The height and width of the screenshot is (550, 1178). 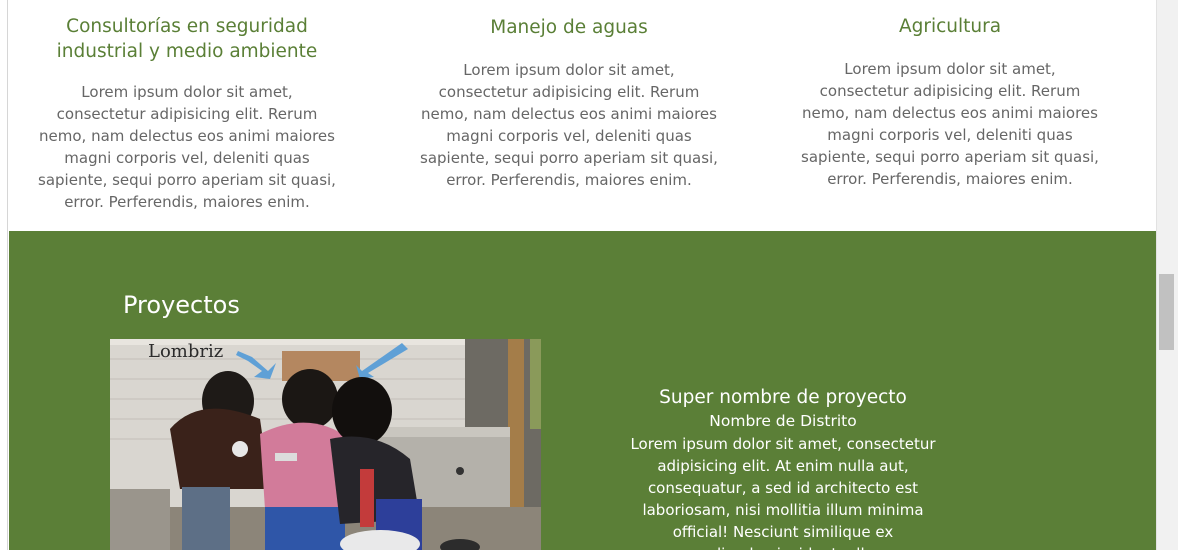 I want to click on window-left-edge, so click(x=4, y=275).